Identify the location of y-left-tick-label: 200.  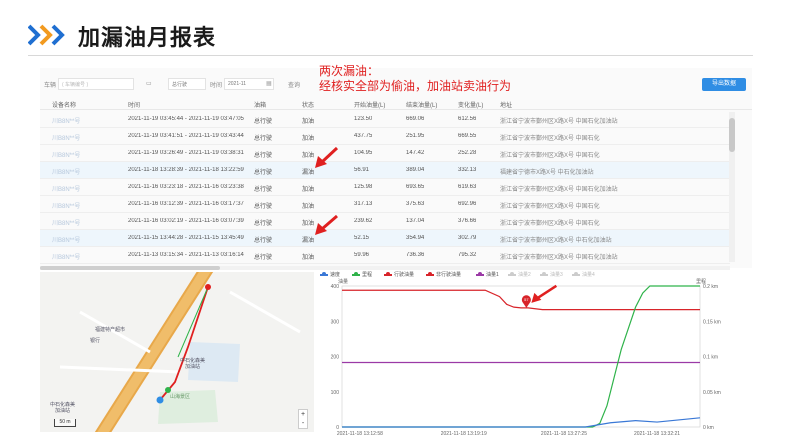
(335, 358).